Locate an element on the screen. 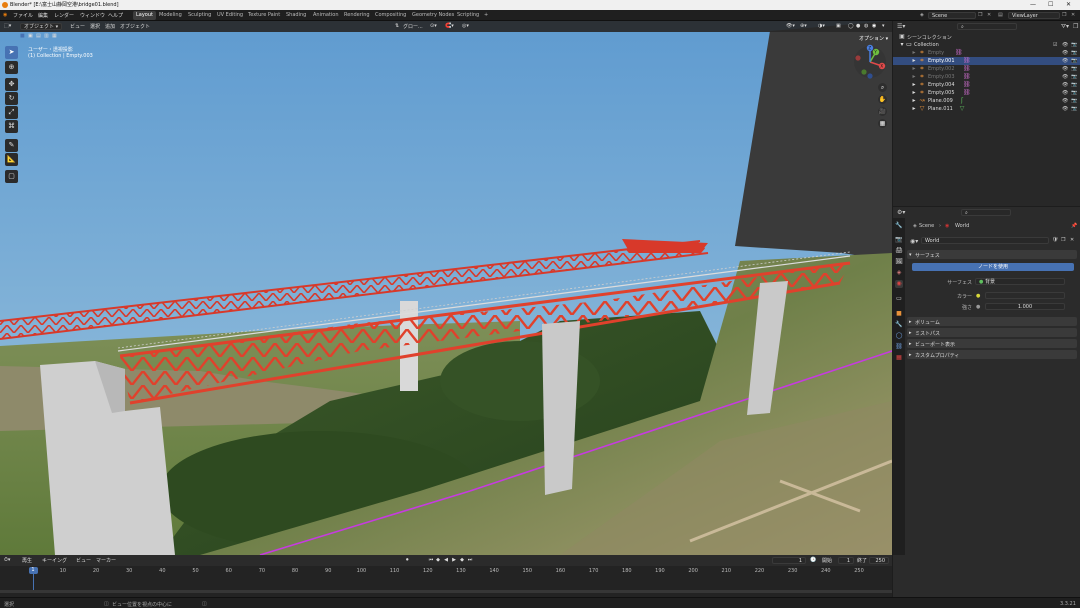  tab-texture-paint: Texture Paint is located at coordinates (264, 15).